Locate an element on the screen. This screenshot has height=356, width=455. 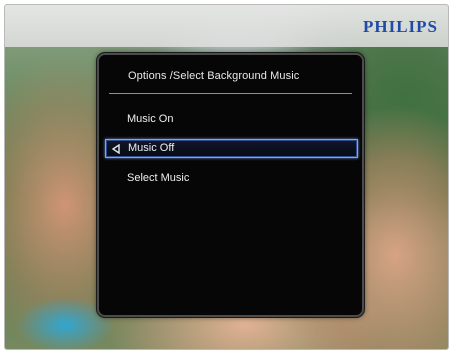
menu-item-music-off: Music Off is located at coordinates (231, 148).